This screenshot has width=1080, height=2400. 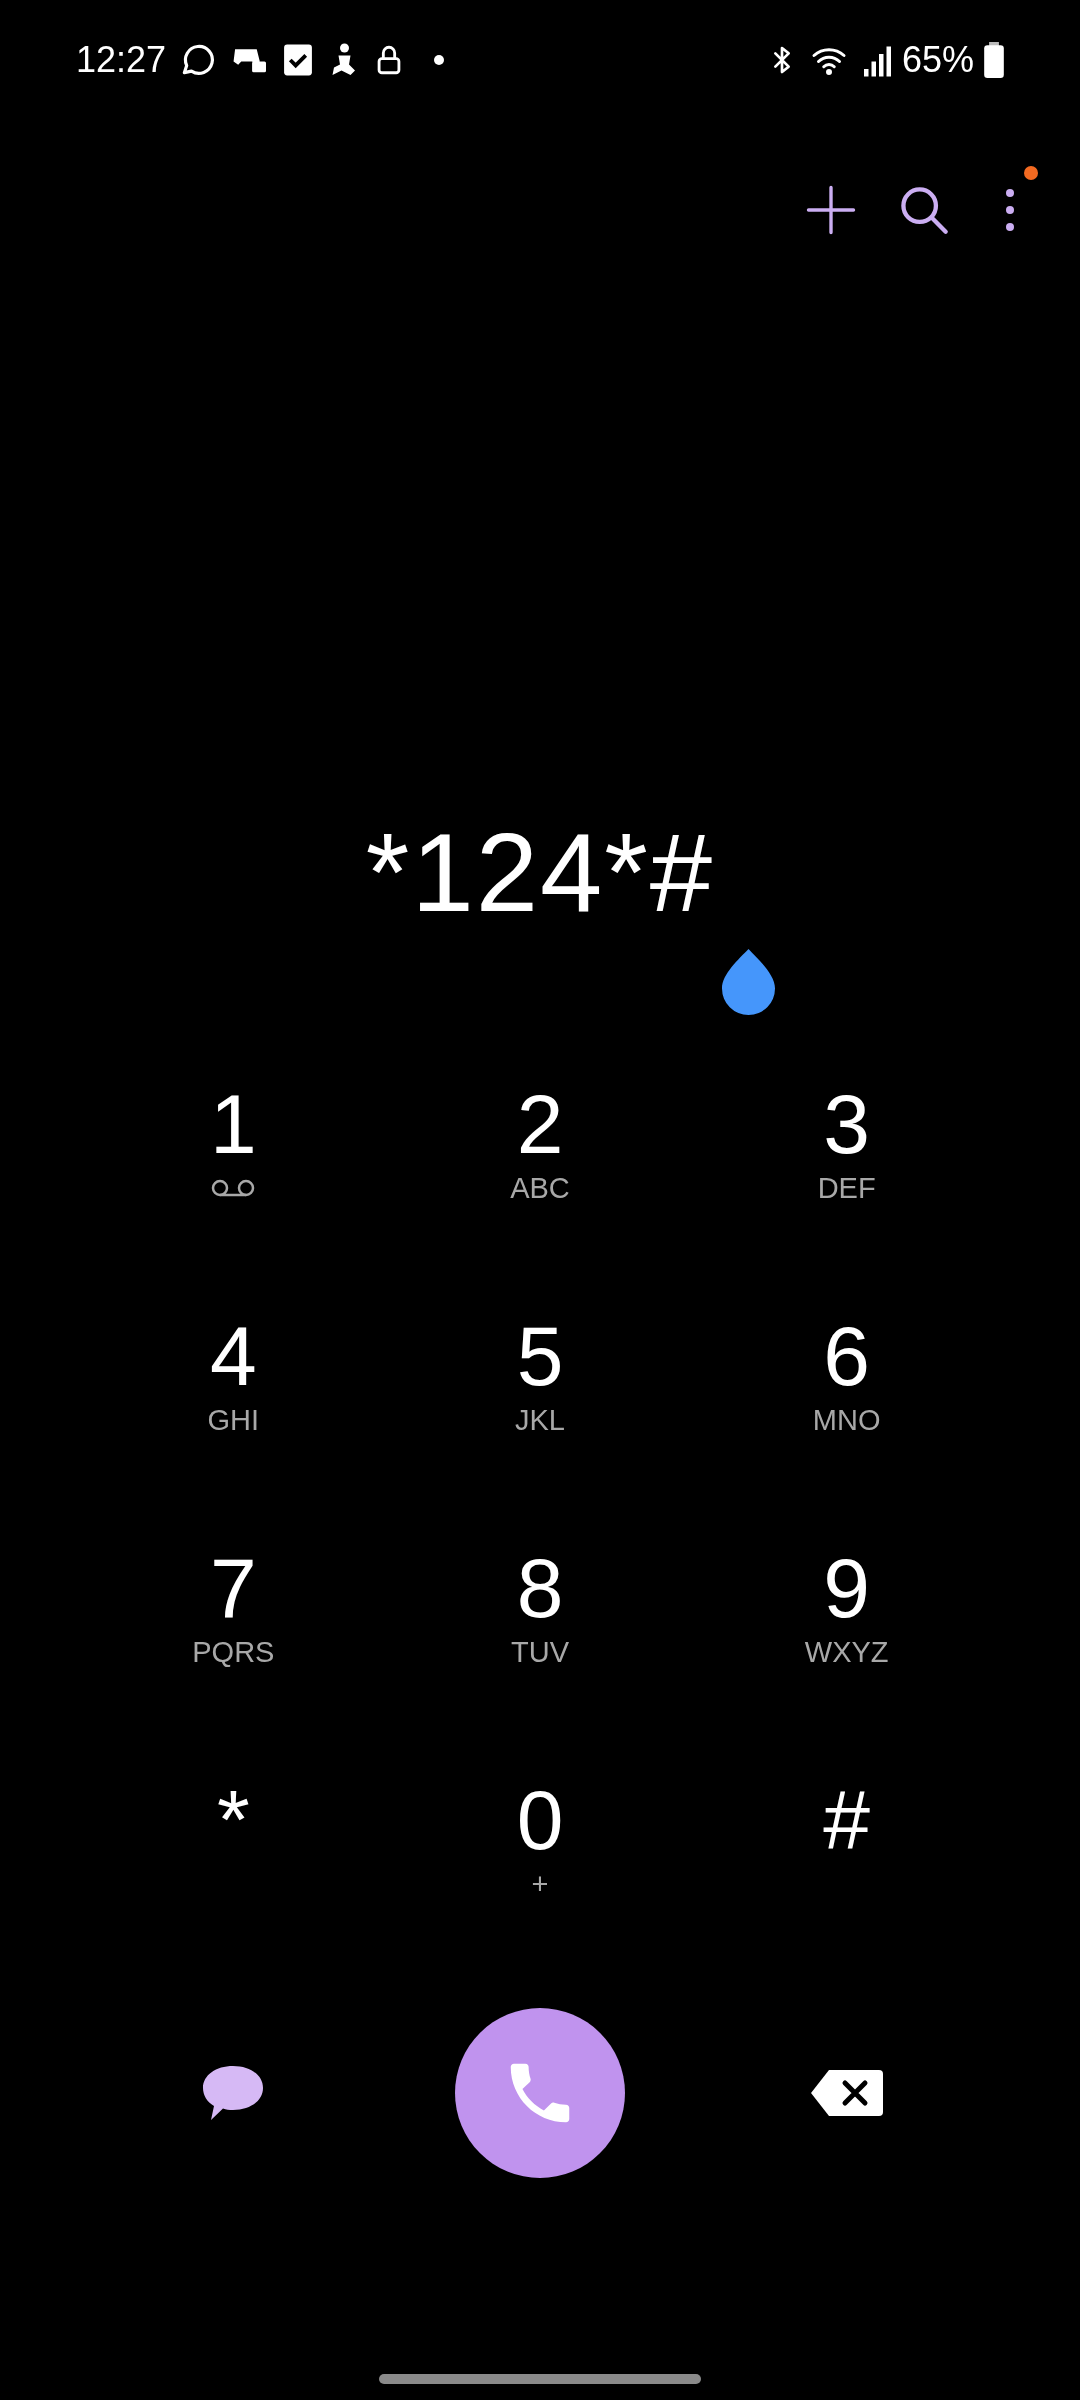 What do you see at coordinates (846, 1420) in the screenshot?
I see `key-letters: MNO` at bounding box center [846, 1420].